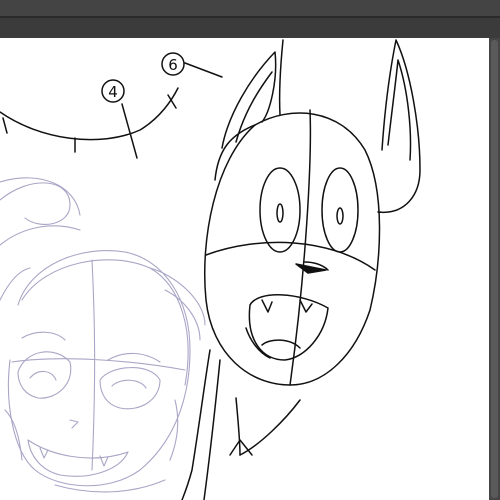 This screenshot has width=500, height=500. Describe the element at coordinates (288, 327) in the screenshot. I see `mouth` at that location.